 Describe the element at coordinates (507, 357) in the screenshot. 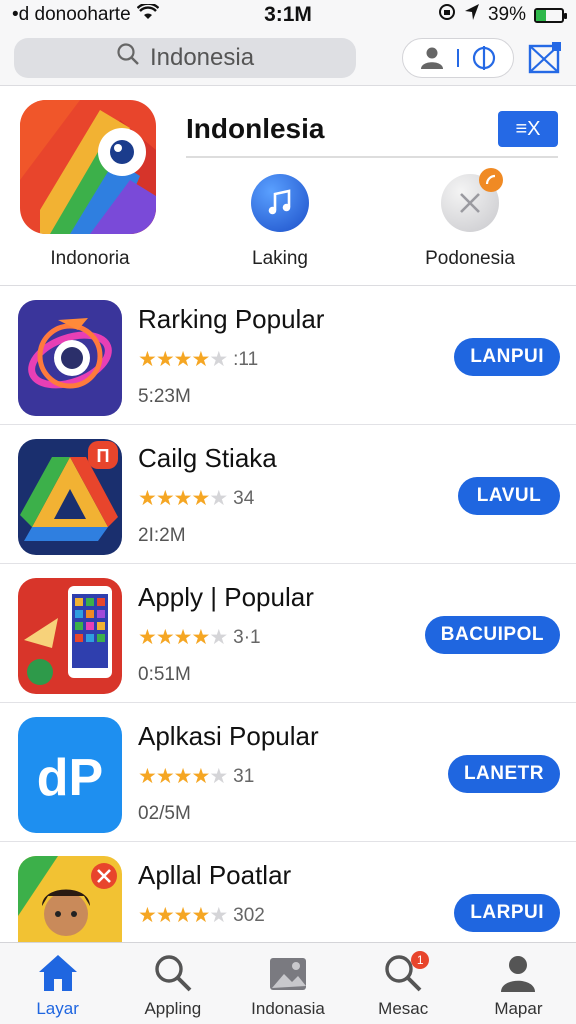

I see `get-button: LANPUI` at that location.